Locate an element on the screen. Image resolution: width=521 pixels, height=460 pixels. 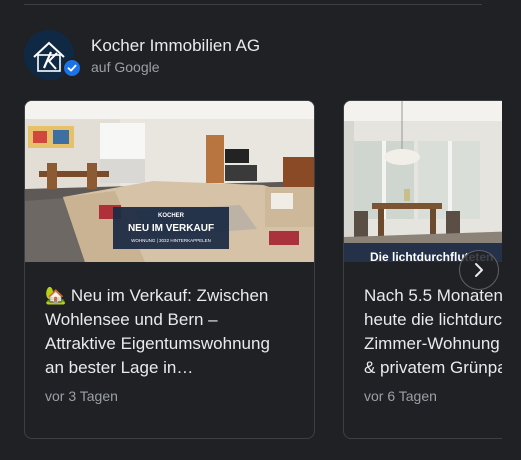
post-image: Die lichtdurchfluteten is located at coordinates (423, 181).